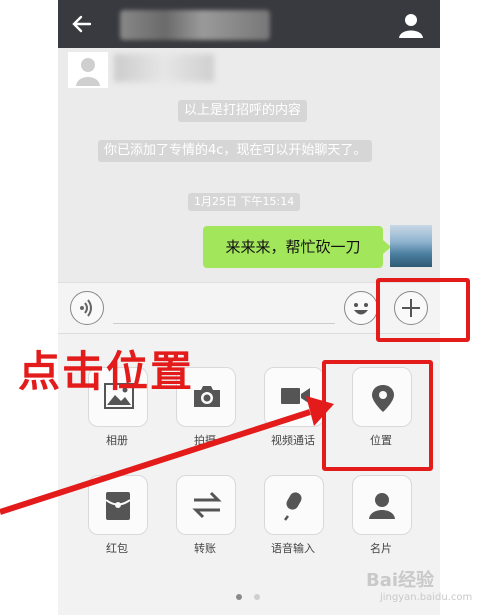  I want to click on watermark: Bai经验, so click(400, 580).